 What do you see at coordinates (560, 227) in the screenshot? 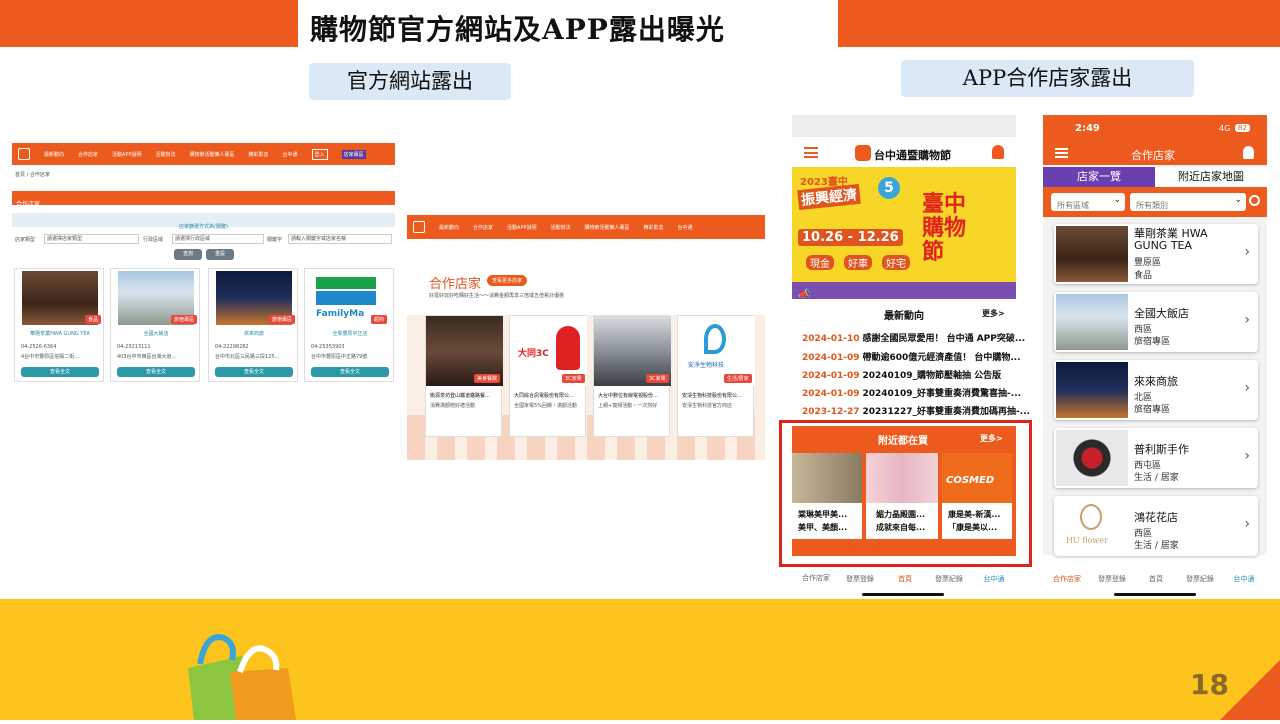
I see `web2-nav-item: 活動辦法` at bounding box center [560, 227].